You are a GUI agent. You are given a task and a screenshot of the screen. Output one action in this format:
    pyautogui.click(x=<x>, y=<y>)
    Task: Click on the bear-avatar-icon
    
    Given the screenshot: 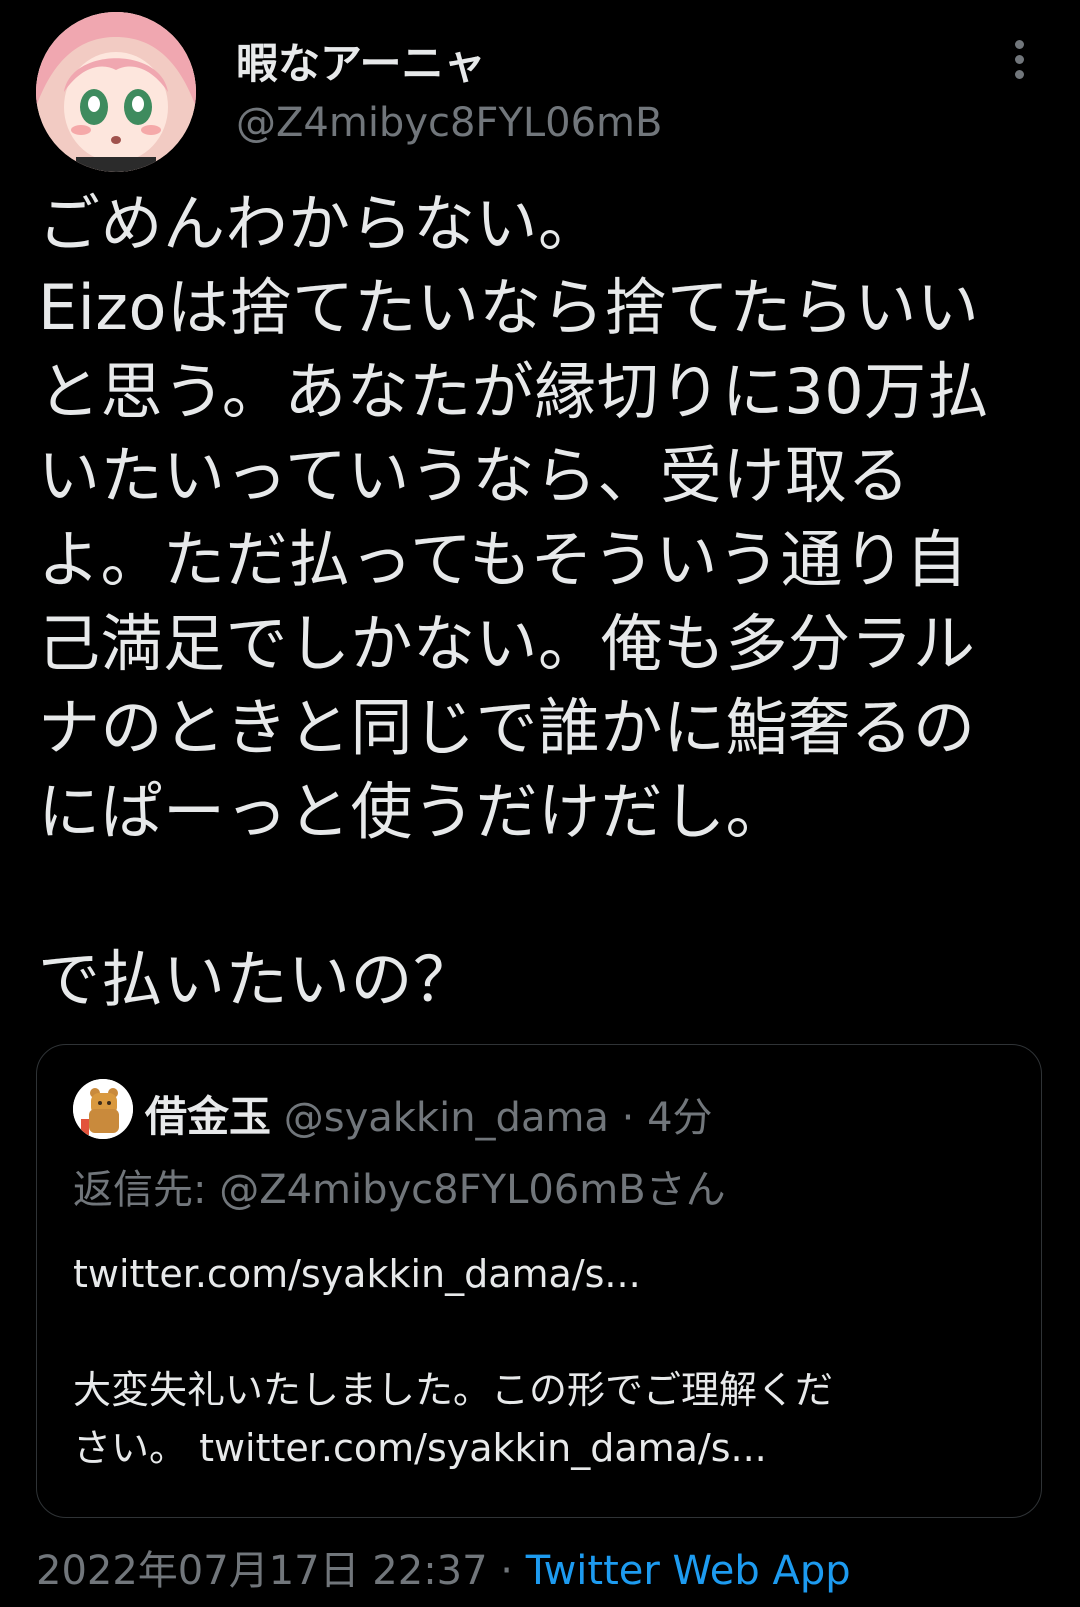 What is the action you would take?
    pyautogui.click(x=103, y=1109)
    